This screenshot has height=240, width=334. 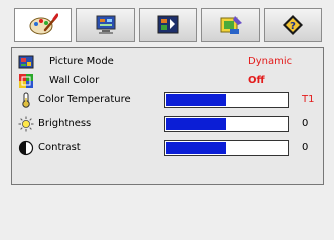 I want to click on tab-help: ?, so click(x=293, y=25).